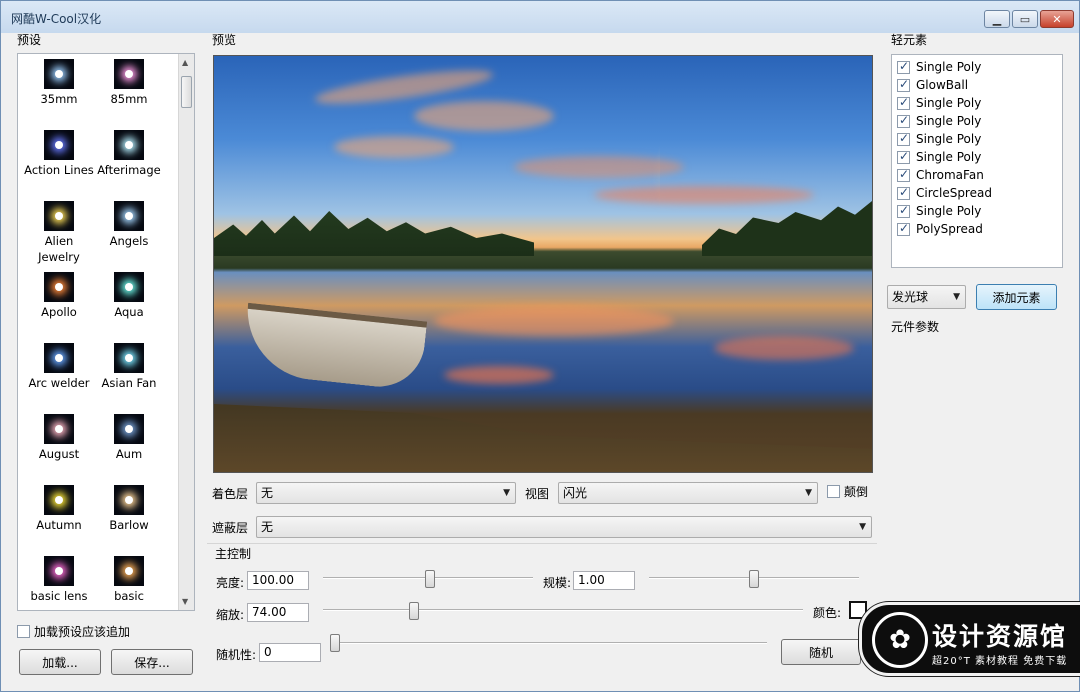 This screenshot has height=692, width=1080. Describe the element at coordinates (129, 83) in the screenshot. I see `preset-item: 85mm` at that location.